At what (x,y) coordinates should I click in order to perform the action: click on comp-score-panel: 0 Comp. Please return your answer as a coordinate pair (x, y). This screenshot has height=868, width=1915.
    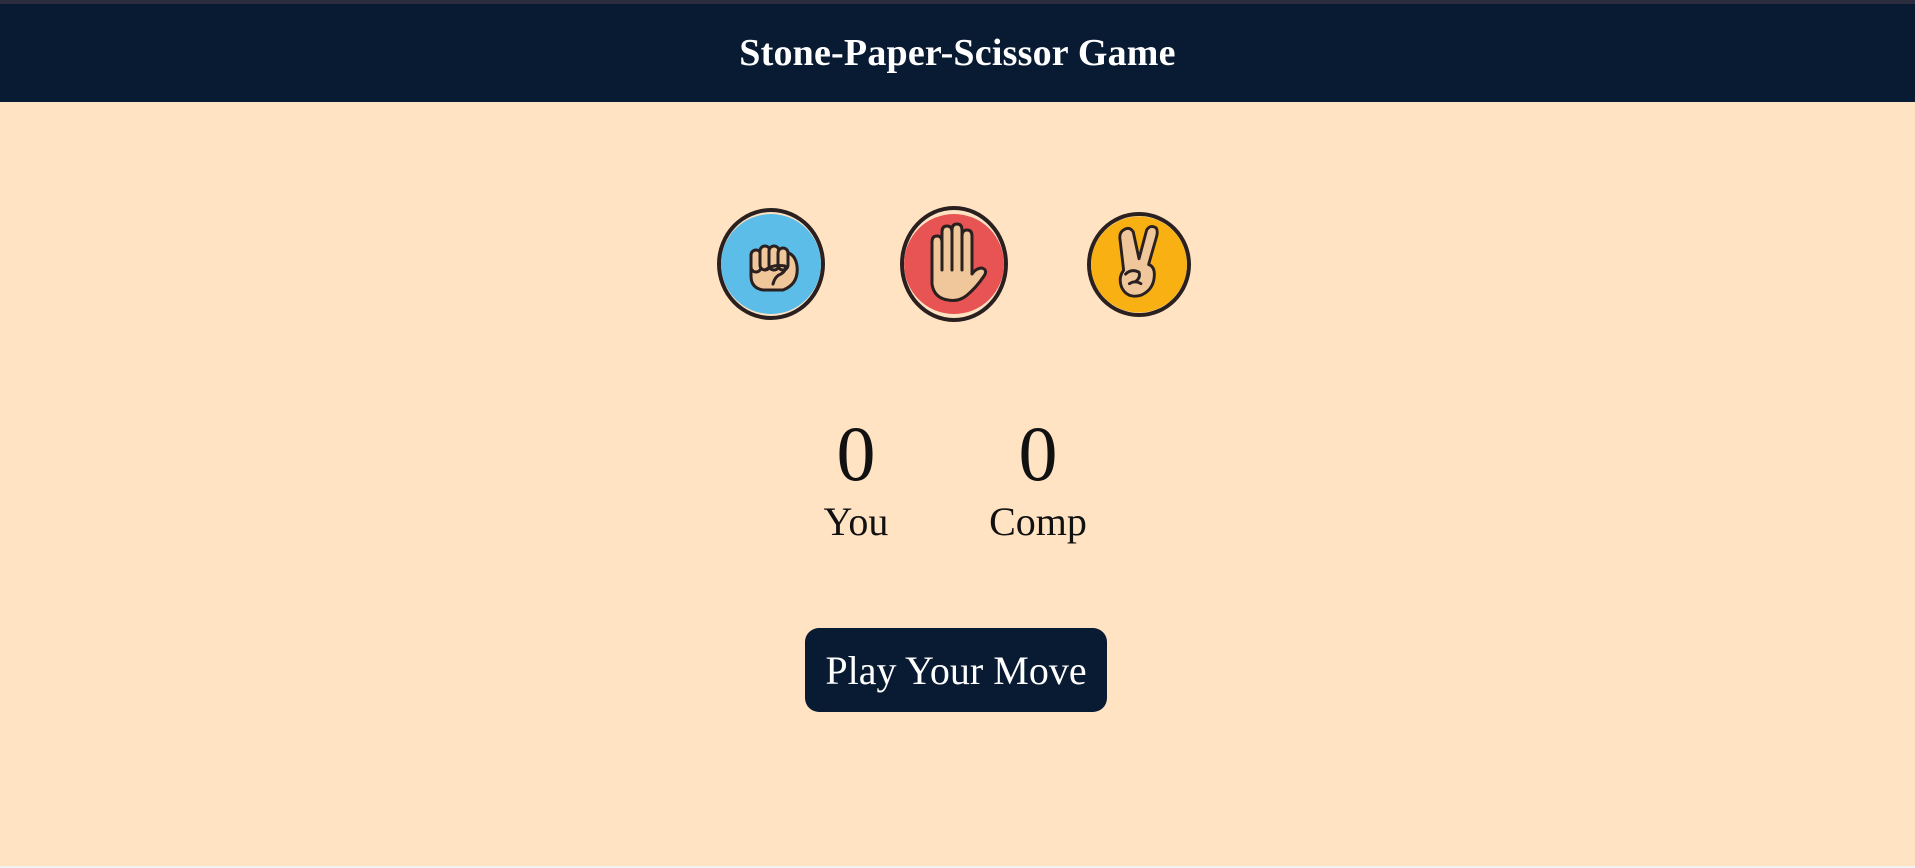
    Looking at the image, I should click on (1038, 476).